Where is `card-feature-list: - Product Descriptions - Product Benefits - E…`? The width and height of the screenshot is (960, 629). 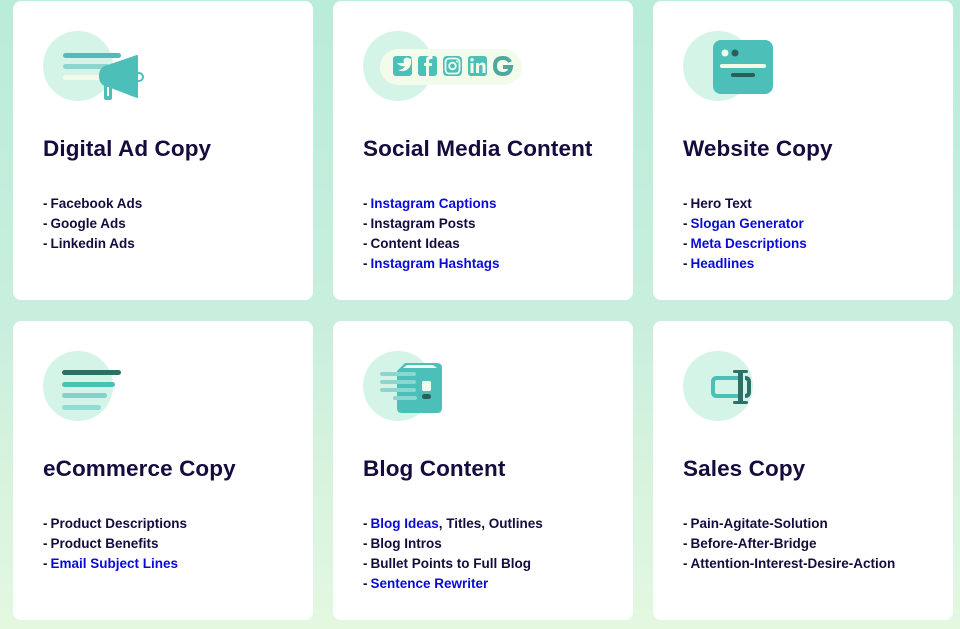 card-feature-list: - Product Descriptions - Product Benefits - E… is located at coordinates (115, 544).